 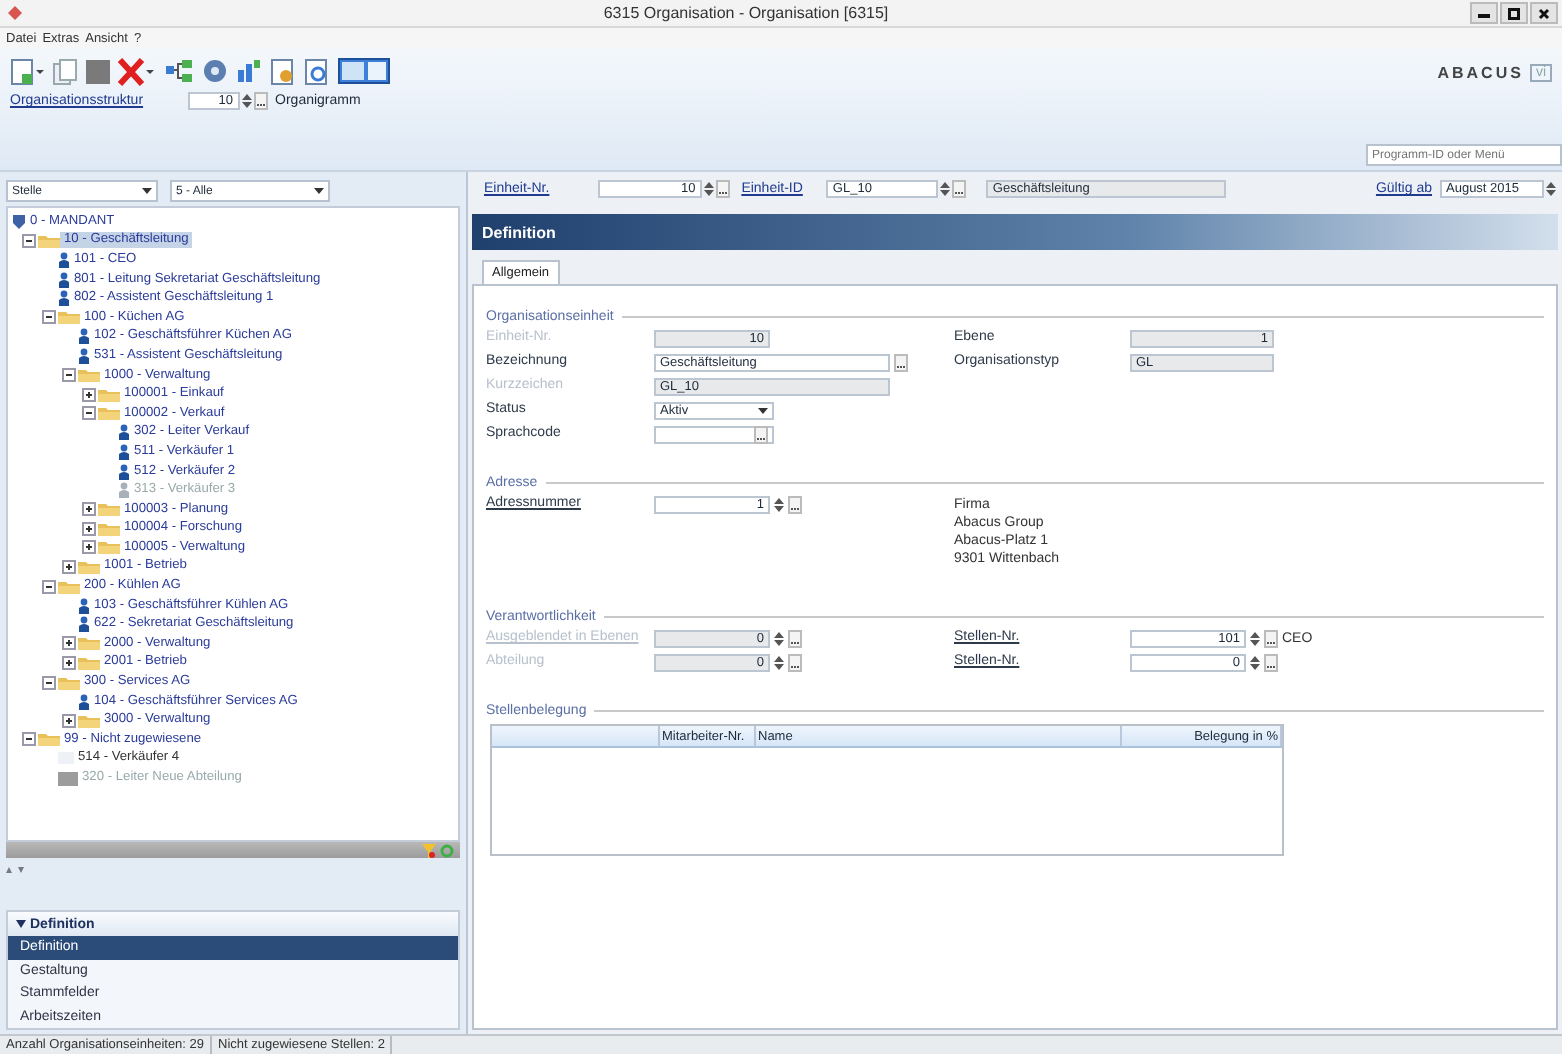 What do you see at coordinates (746, 13) in the screenshot?
I see `window-title: 6315 Organisation - Organisation [6315]` at bounding box center [746, 13].